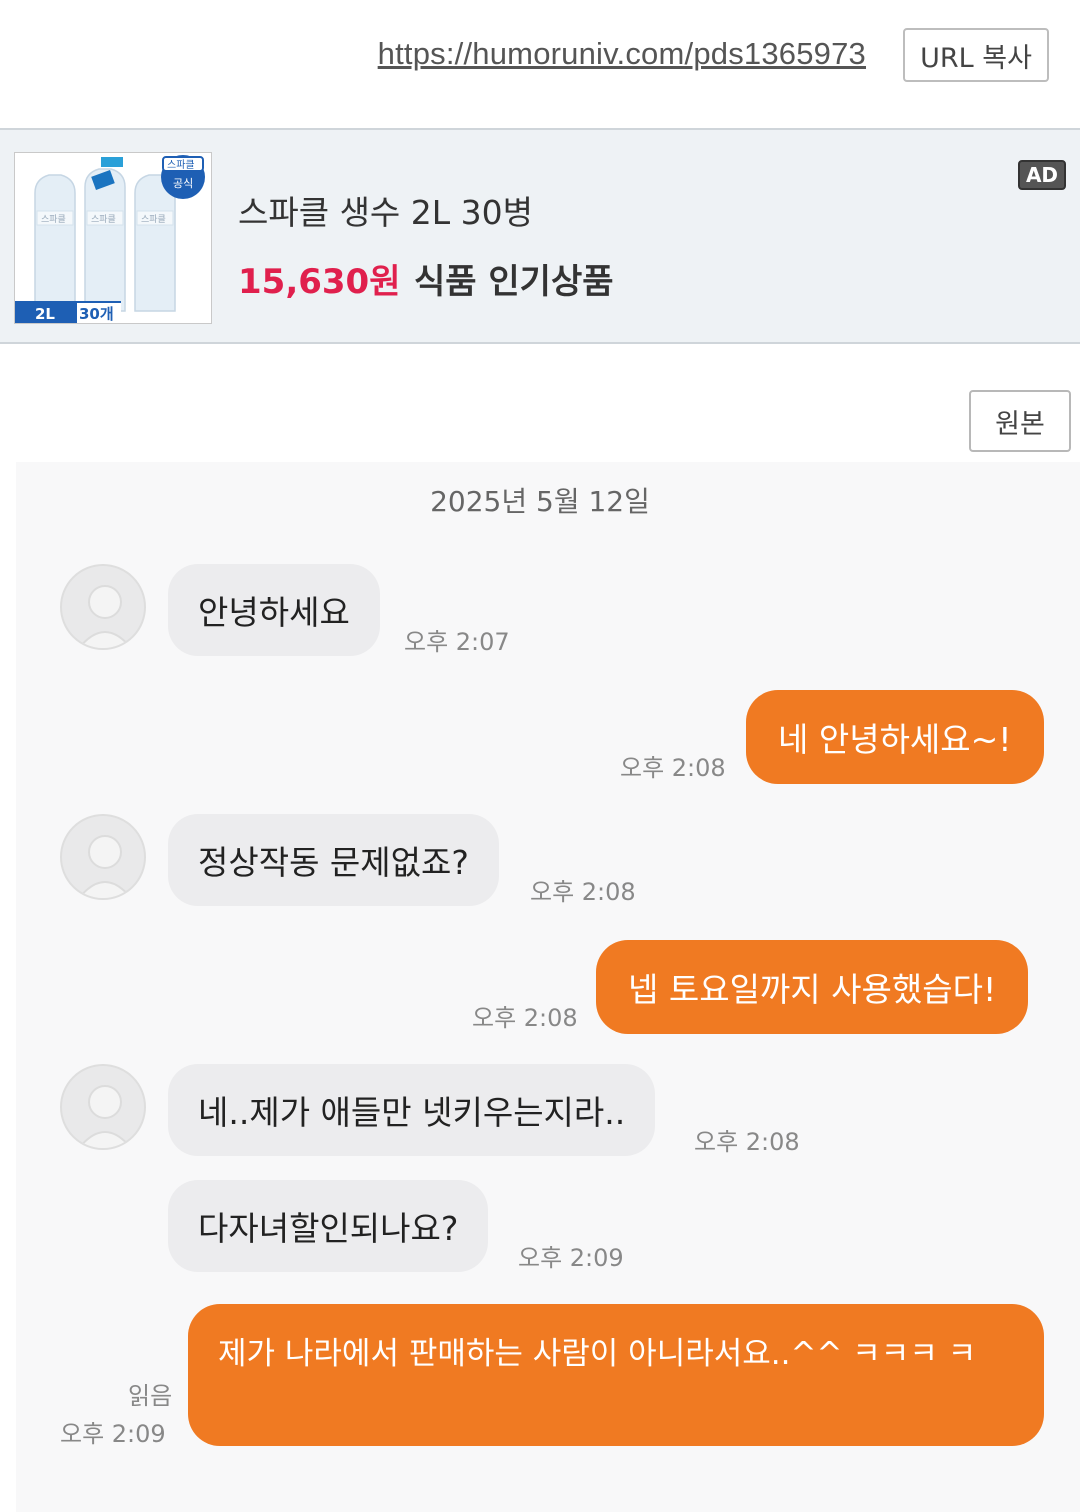 Image resolution: width=1080 pixels, height=1512 pixels. I want to click on url-copy-button: URL 복사, so click(976, 55).